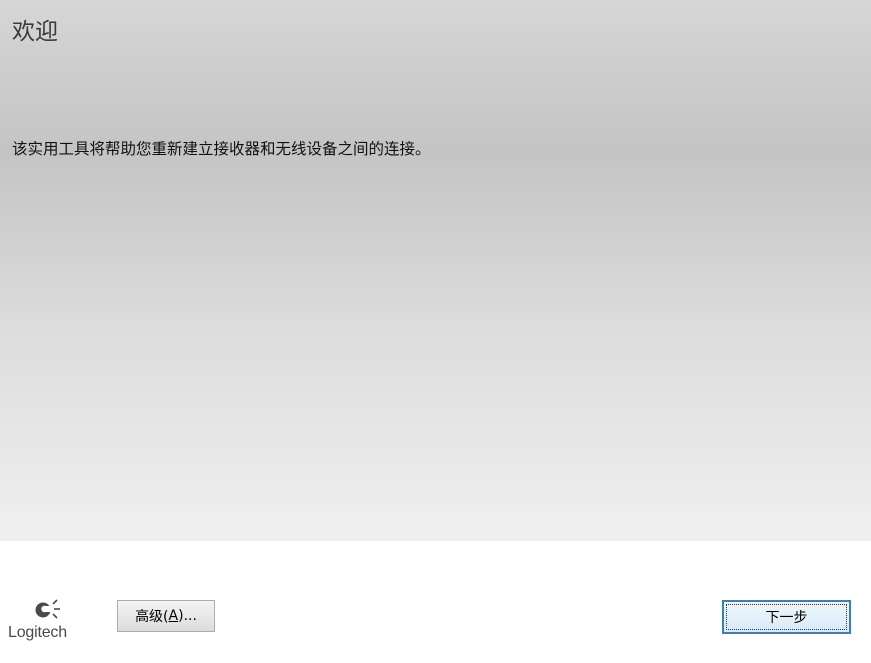 This screenshot has width=871, height=663. Describe the element at coordinates (52, 622) in the screenshot. I see `logitech-logo: Logitech` at that location.